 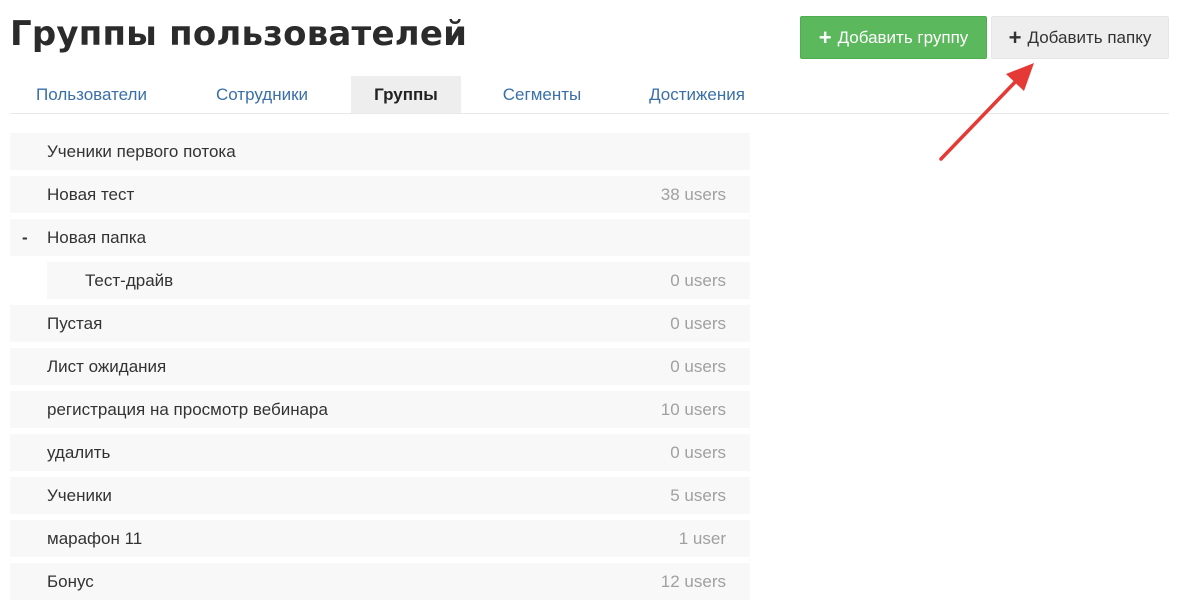 I want to click on group-name: Лист ожидания, so click(x=107, y=366).